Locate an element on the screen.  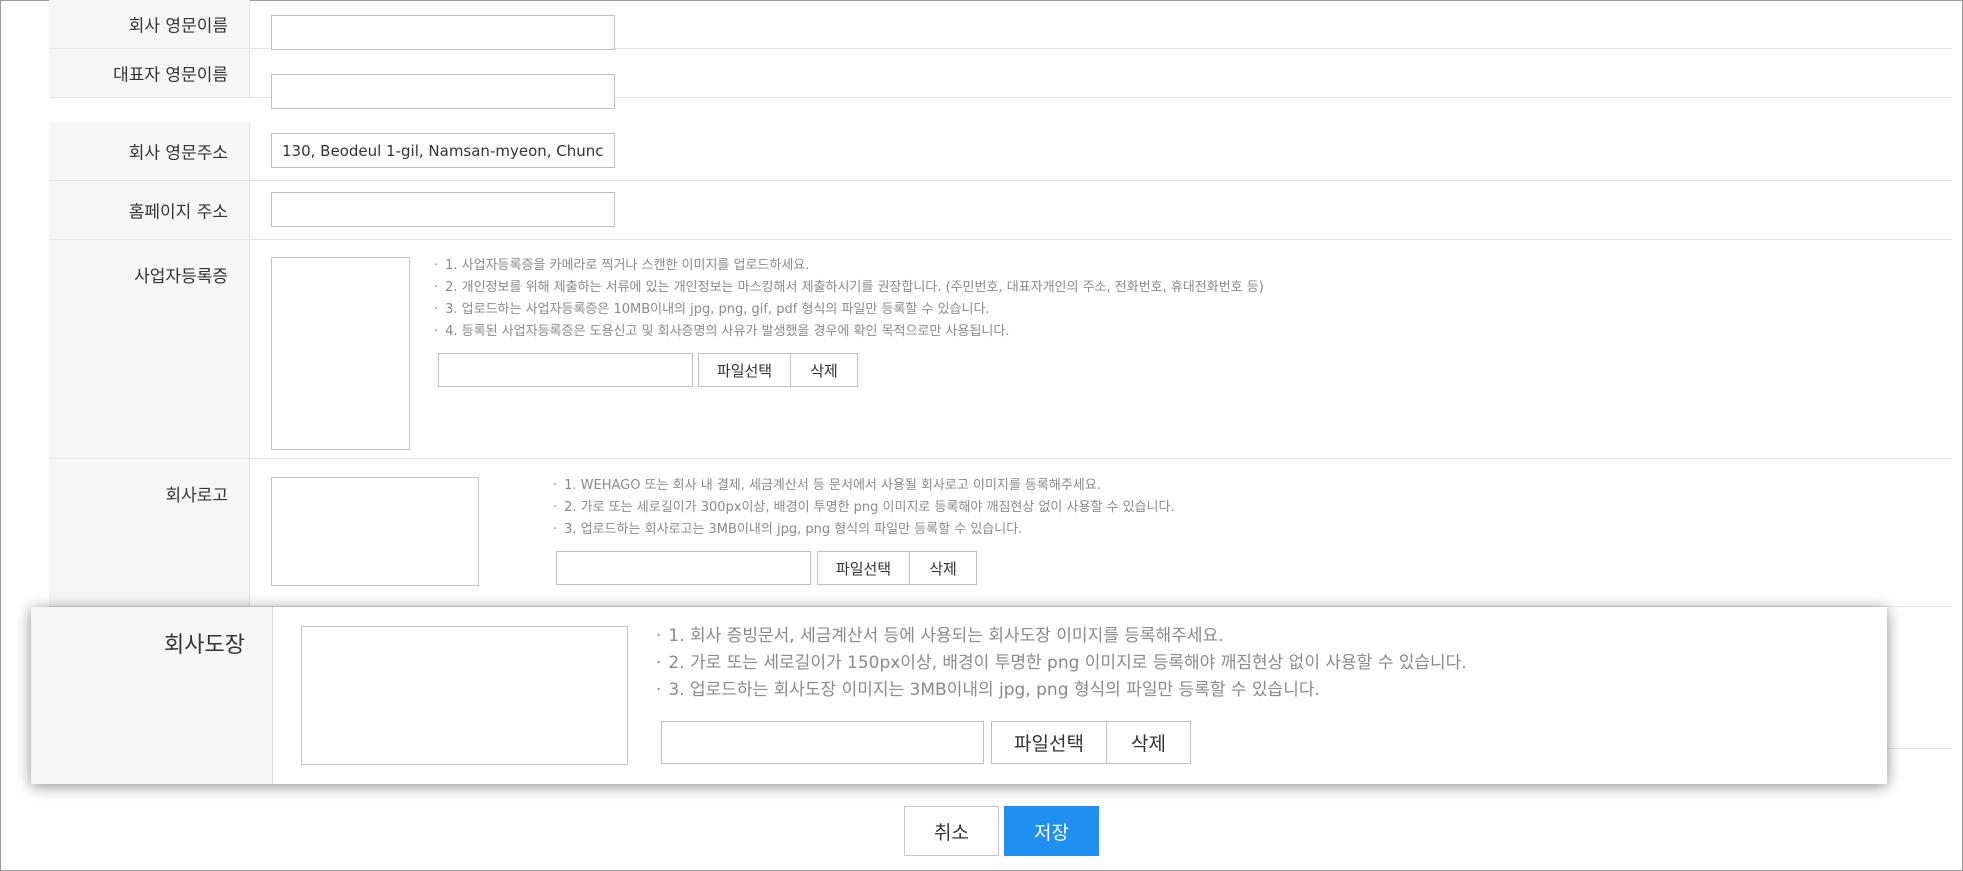
company-seal-select-file-button: 파일선택 is located at coordinates (1049, 742).